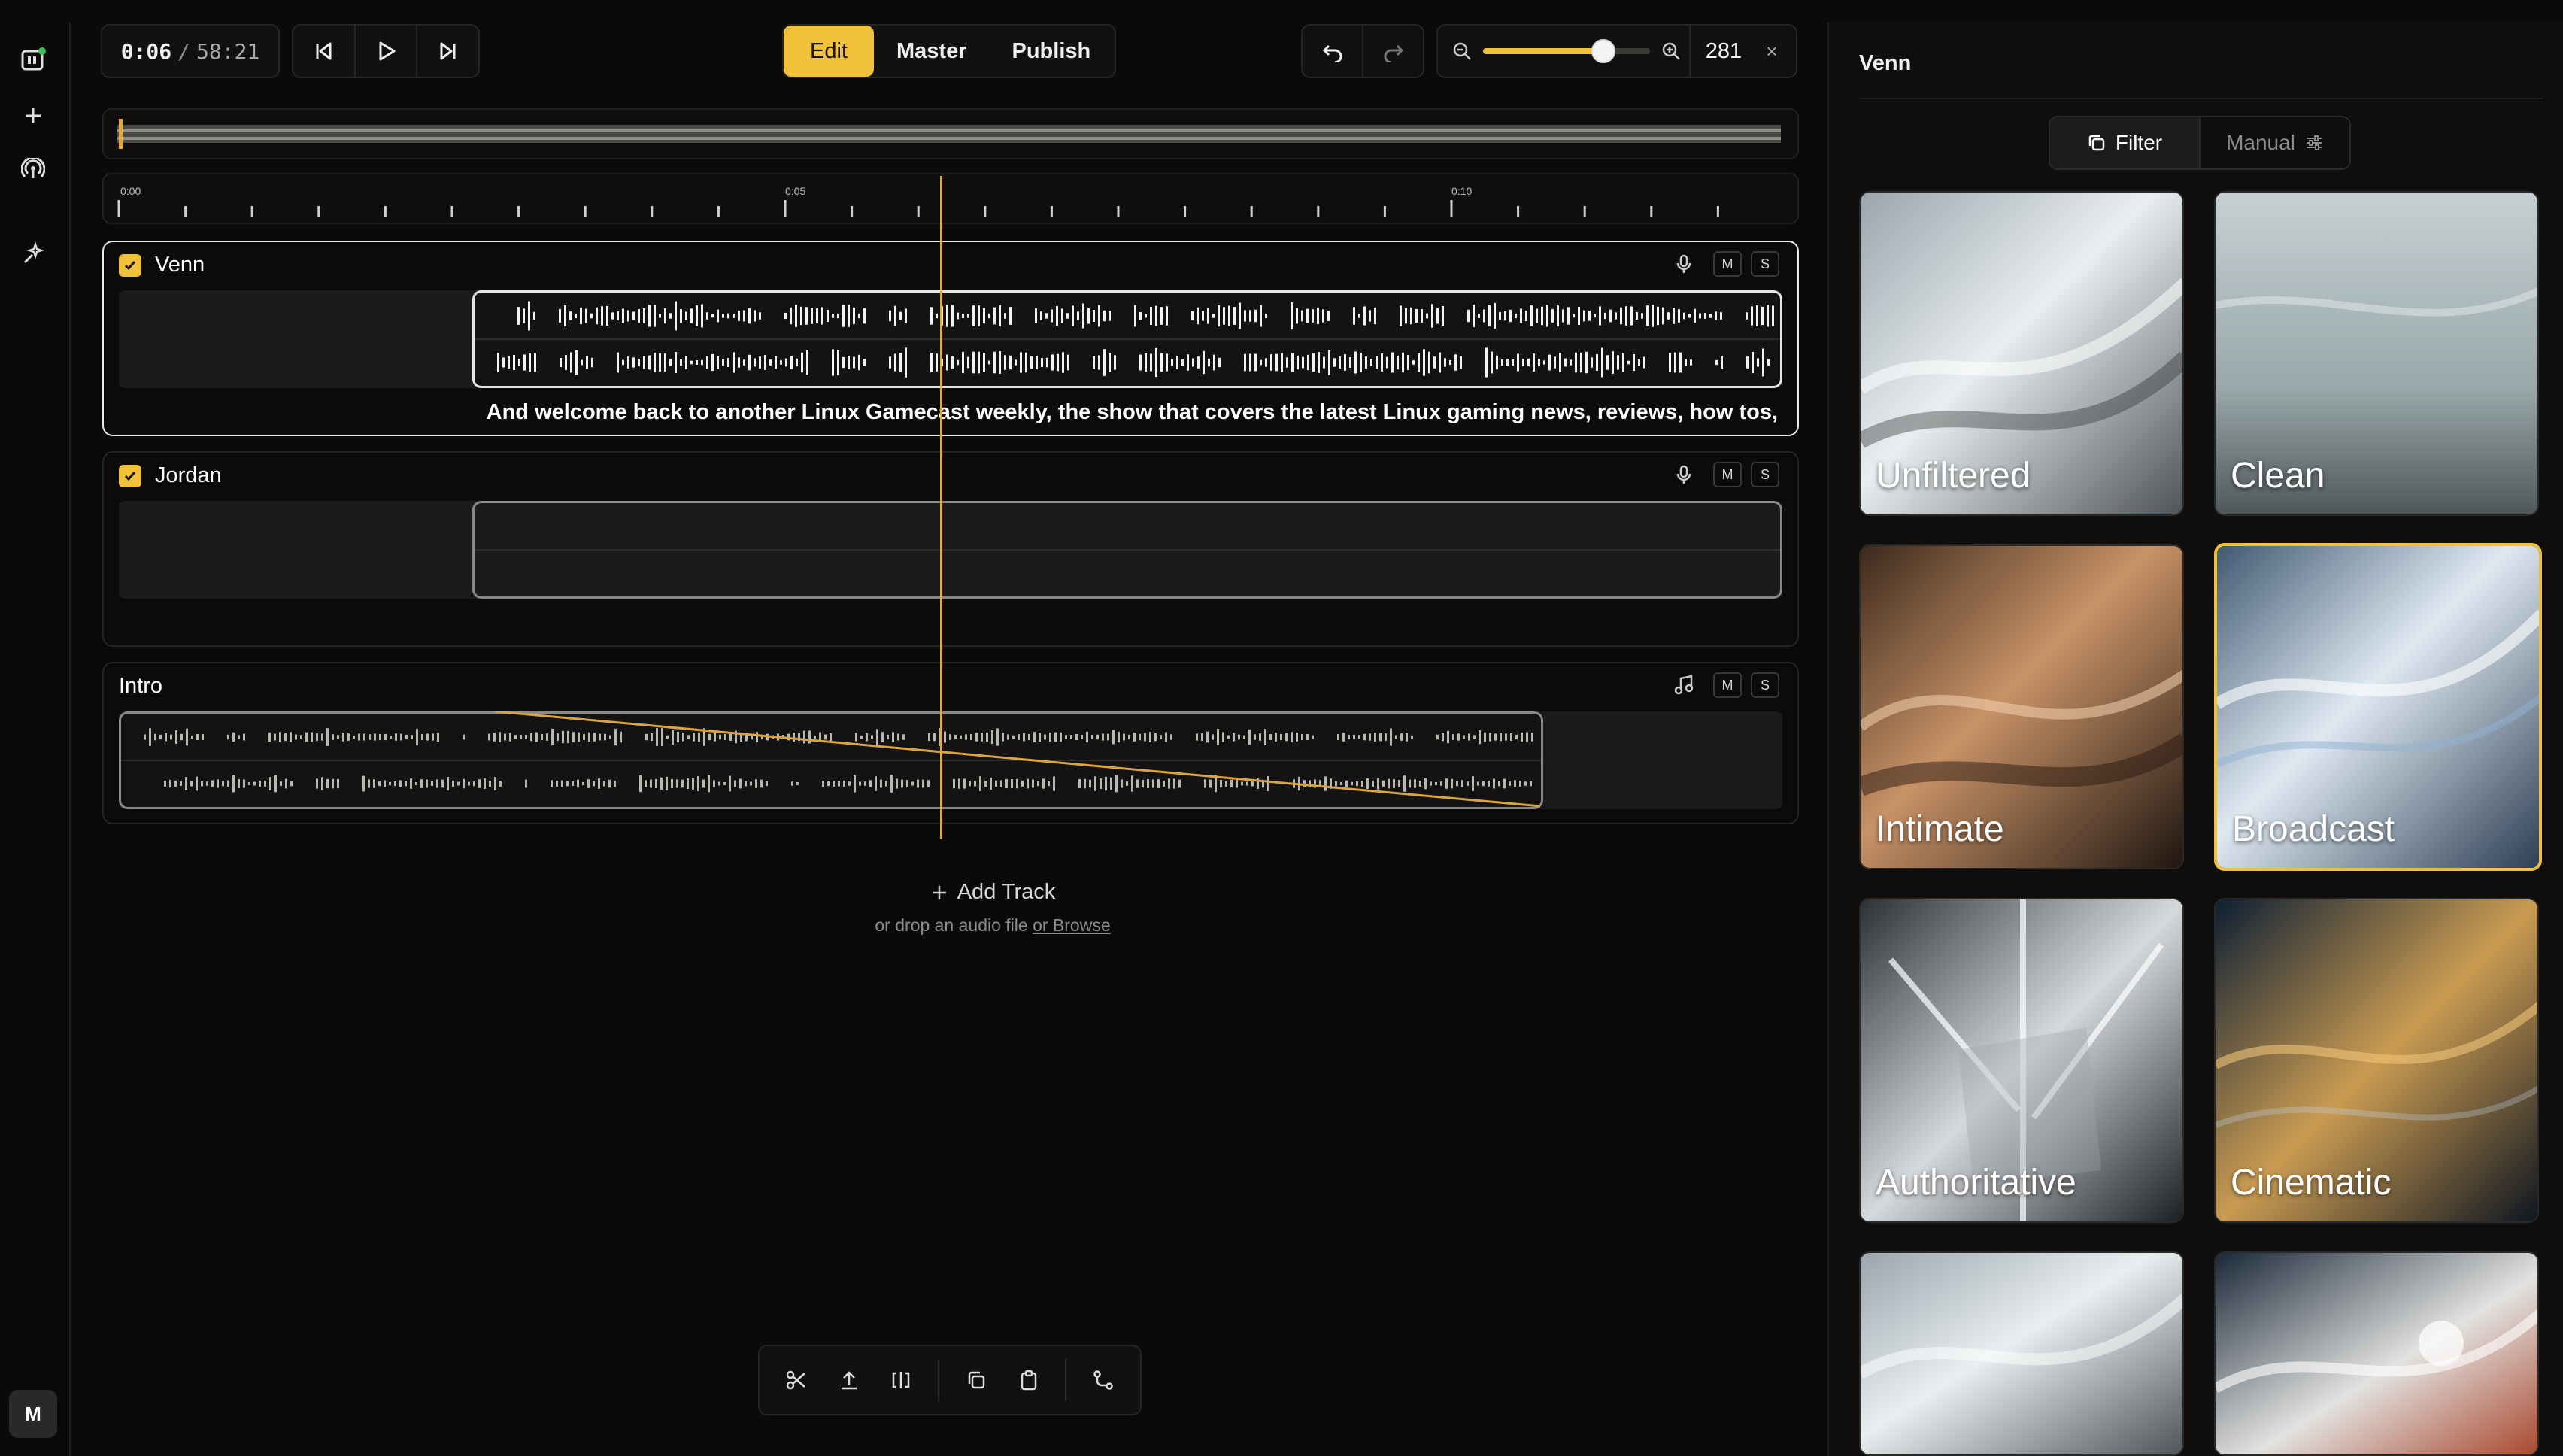 The width and height of the screenshot is (2563, 1456). I want to click on track-jordan: Jordan M S, so click(950, 549).